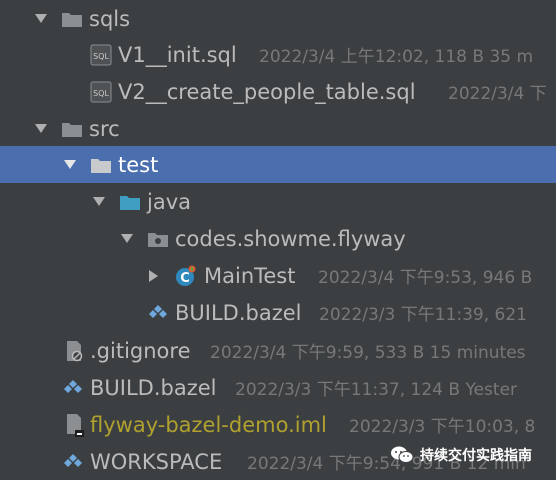 Image resolution: width=556 pixels, height=480 pixels. Describe the element at coordinates (104, 128) in the screenshot. I see `tree-row-label: src` at that location.